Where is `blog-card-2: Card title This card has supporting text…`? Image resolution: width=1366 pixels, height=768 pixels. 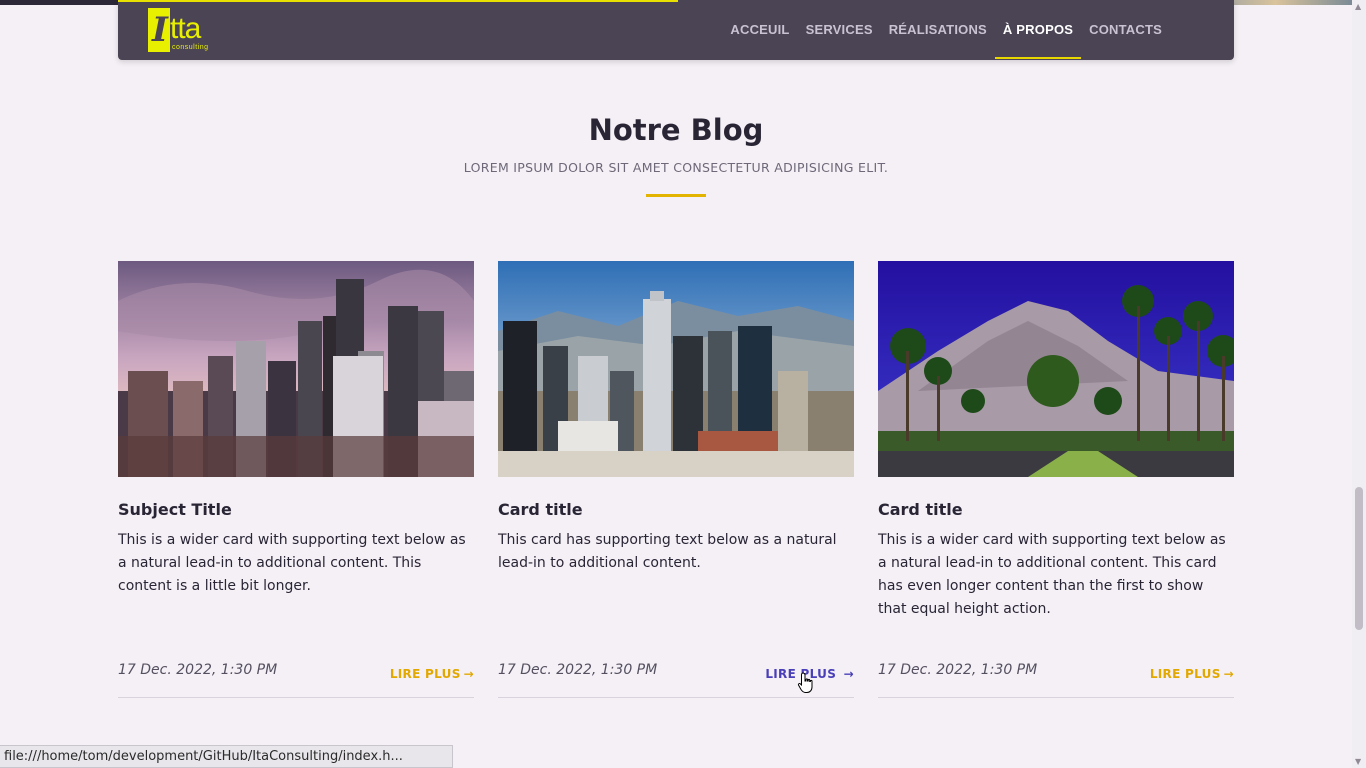
blog-card-2: Card title This card has supporting text… is located at coordinates (676, 480).